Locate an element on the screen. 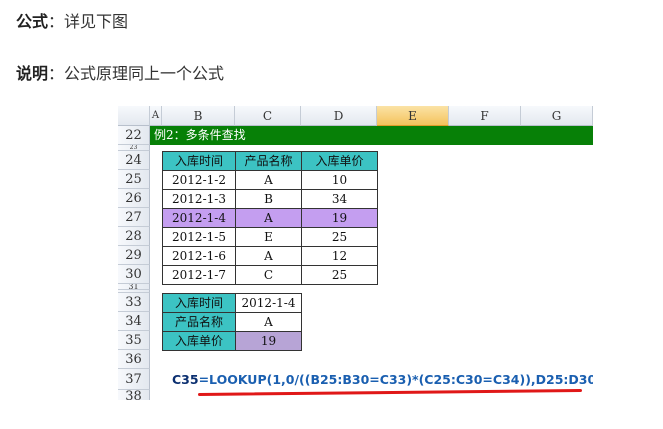 This screenshot has height=429, width=663. table-header-date: 入库时间 is located at coordinates (199, 161).